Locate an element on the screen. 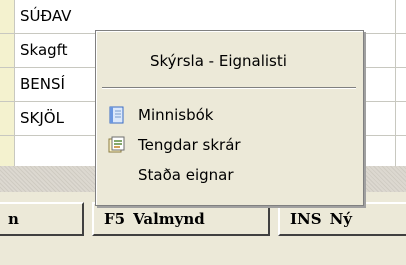 This screenshot has width=406, height=265. ins-new-button: INS Ný is located at coordinates (342, 219).